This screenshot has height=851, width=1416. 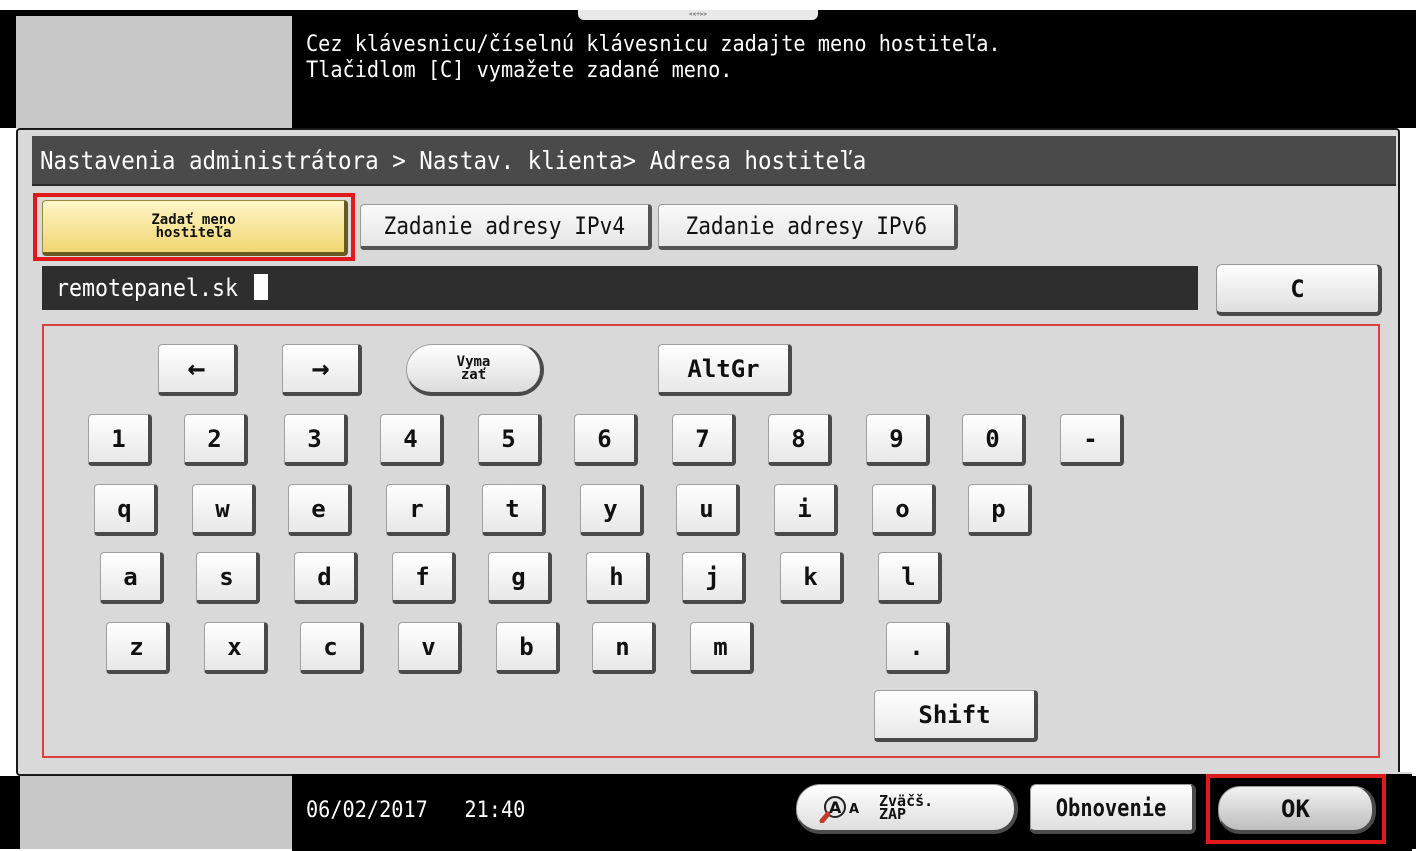 I want to click on key-u: u, so click(x=708, y=510).